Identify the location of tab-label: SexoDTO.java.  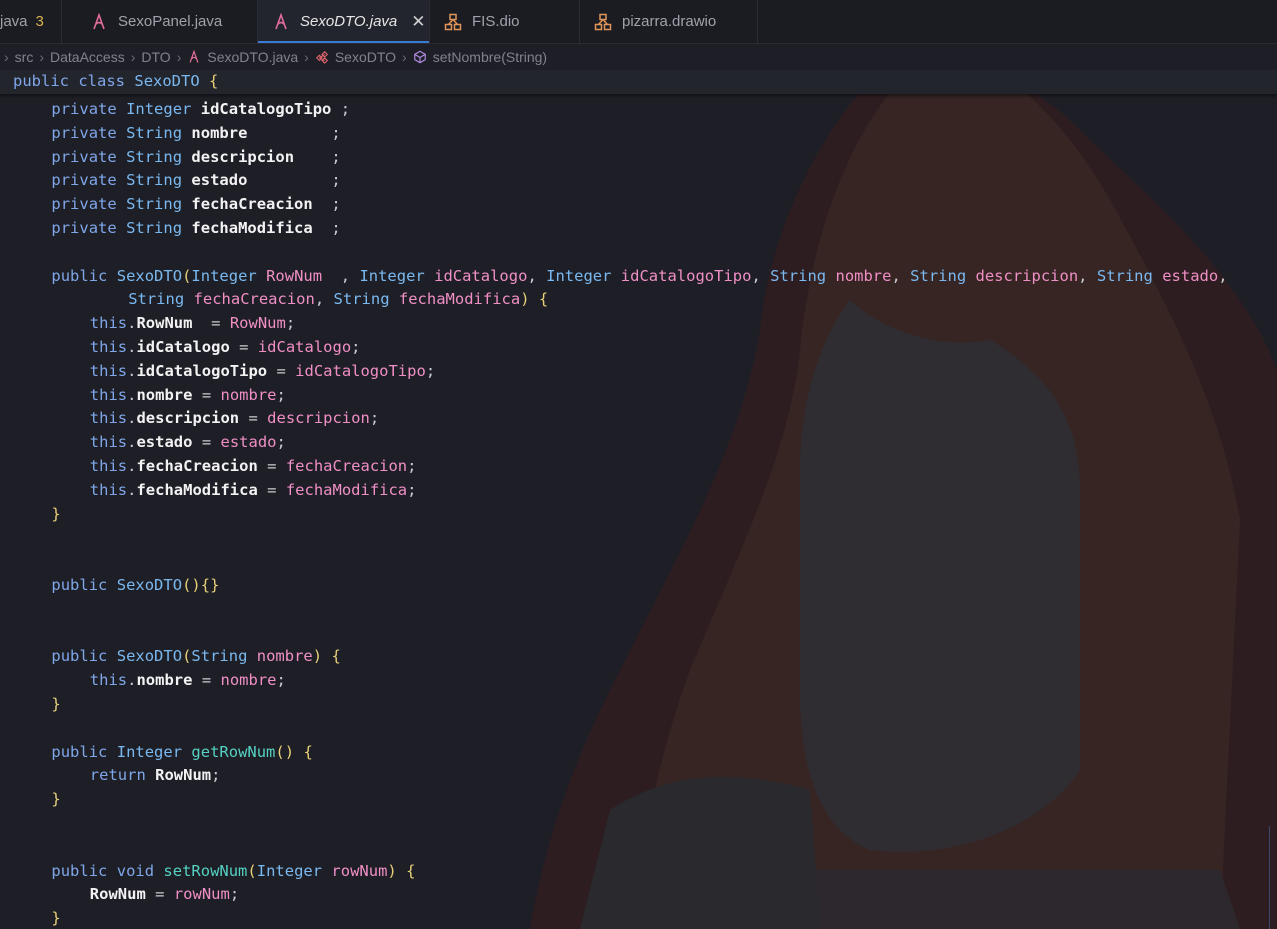
(349, 21).